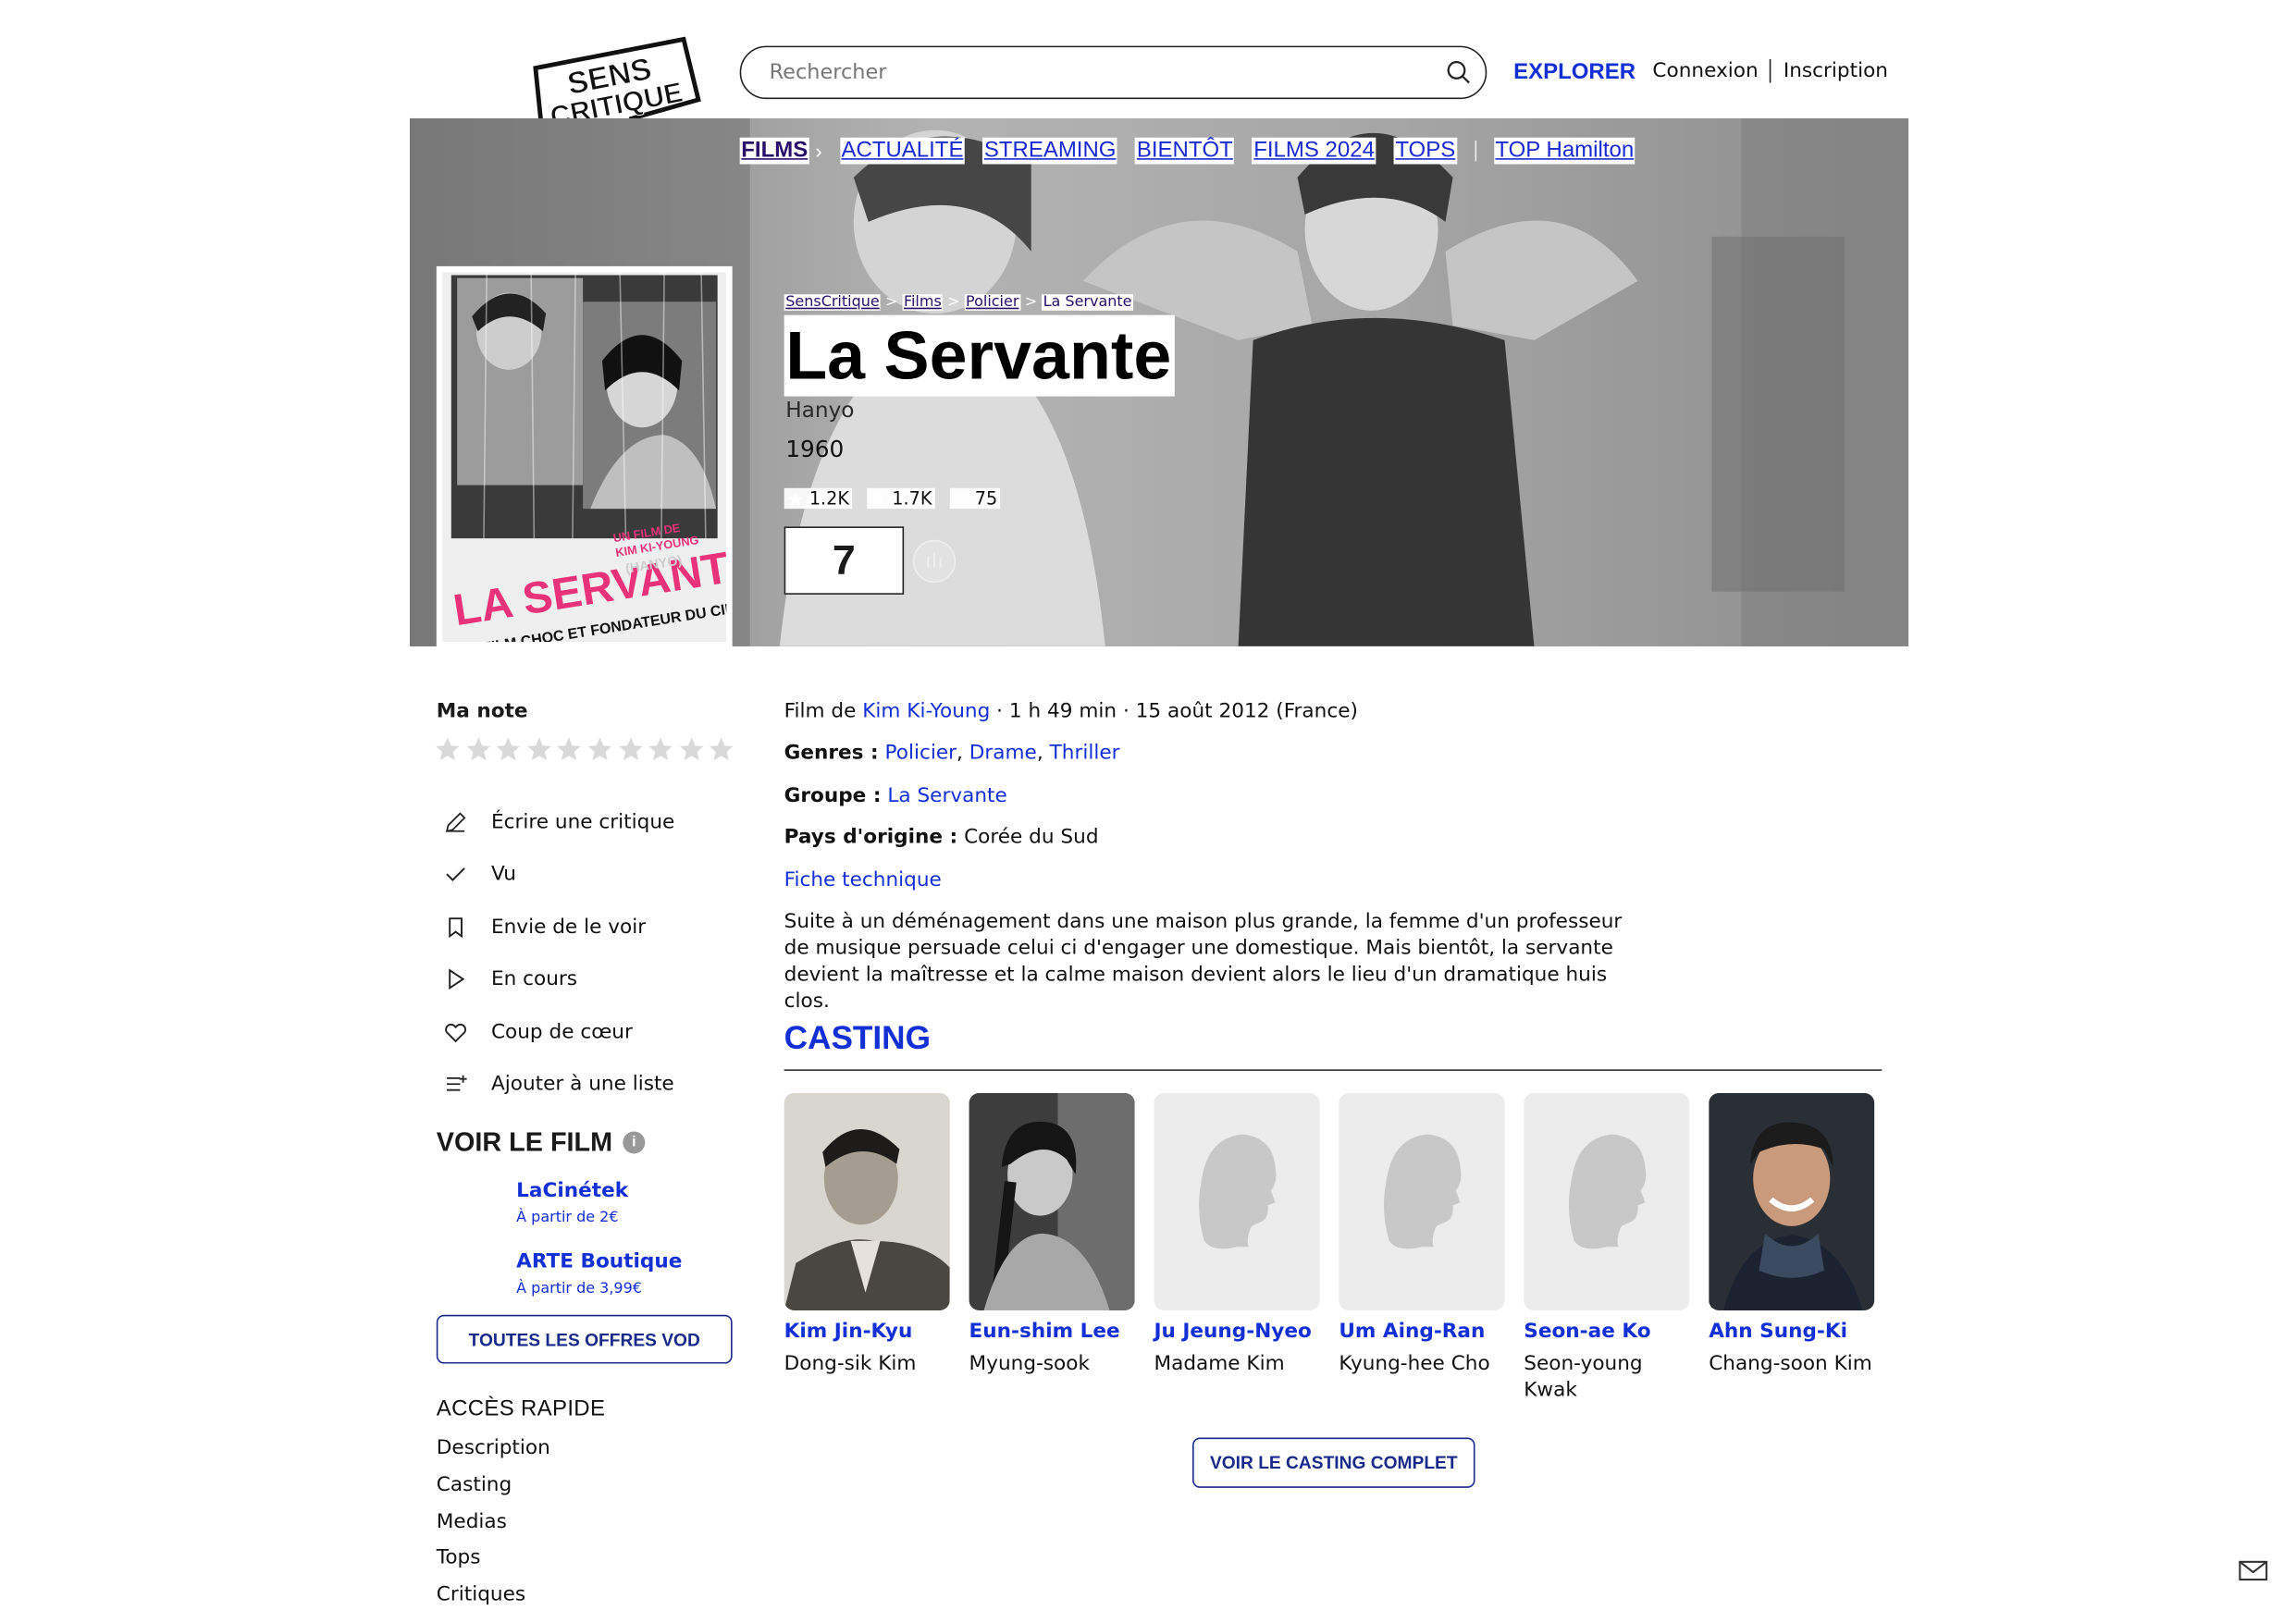 This screenshot has height=1623, width=2296. Describe the element at coordinates (795, 498) in the screenshot. I see `star-icon` at that location.